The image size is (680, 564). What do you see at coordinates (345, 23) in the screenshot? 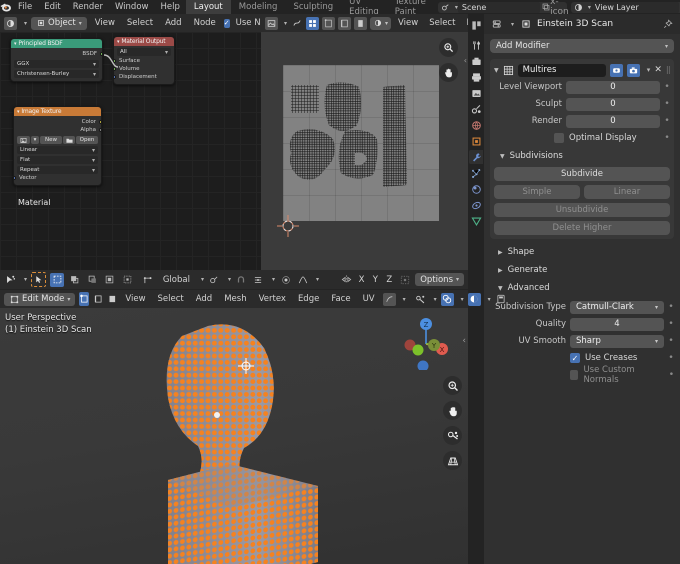
I see `edge-select-icon` at bounding box center [345, 23].